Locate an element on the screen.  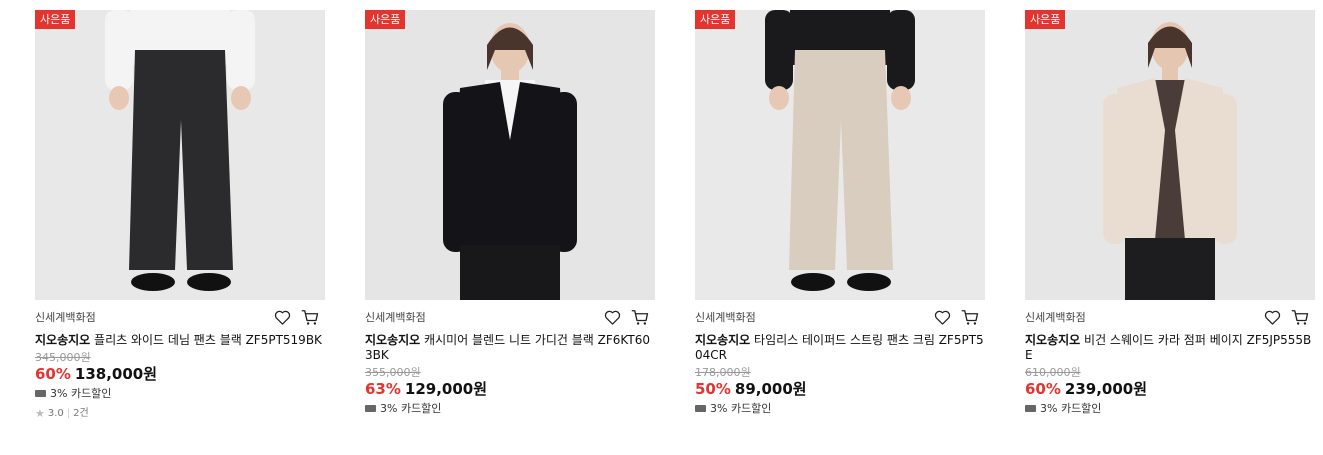
original-price: 355,000원 is located at coordinates (393, 372).